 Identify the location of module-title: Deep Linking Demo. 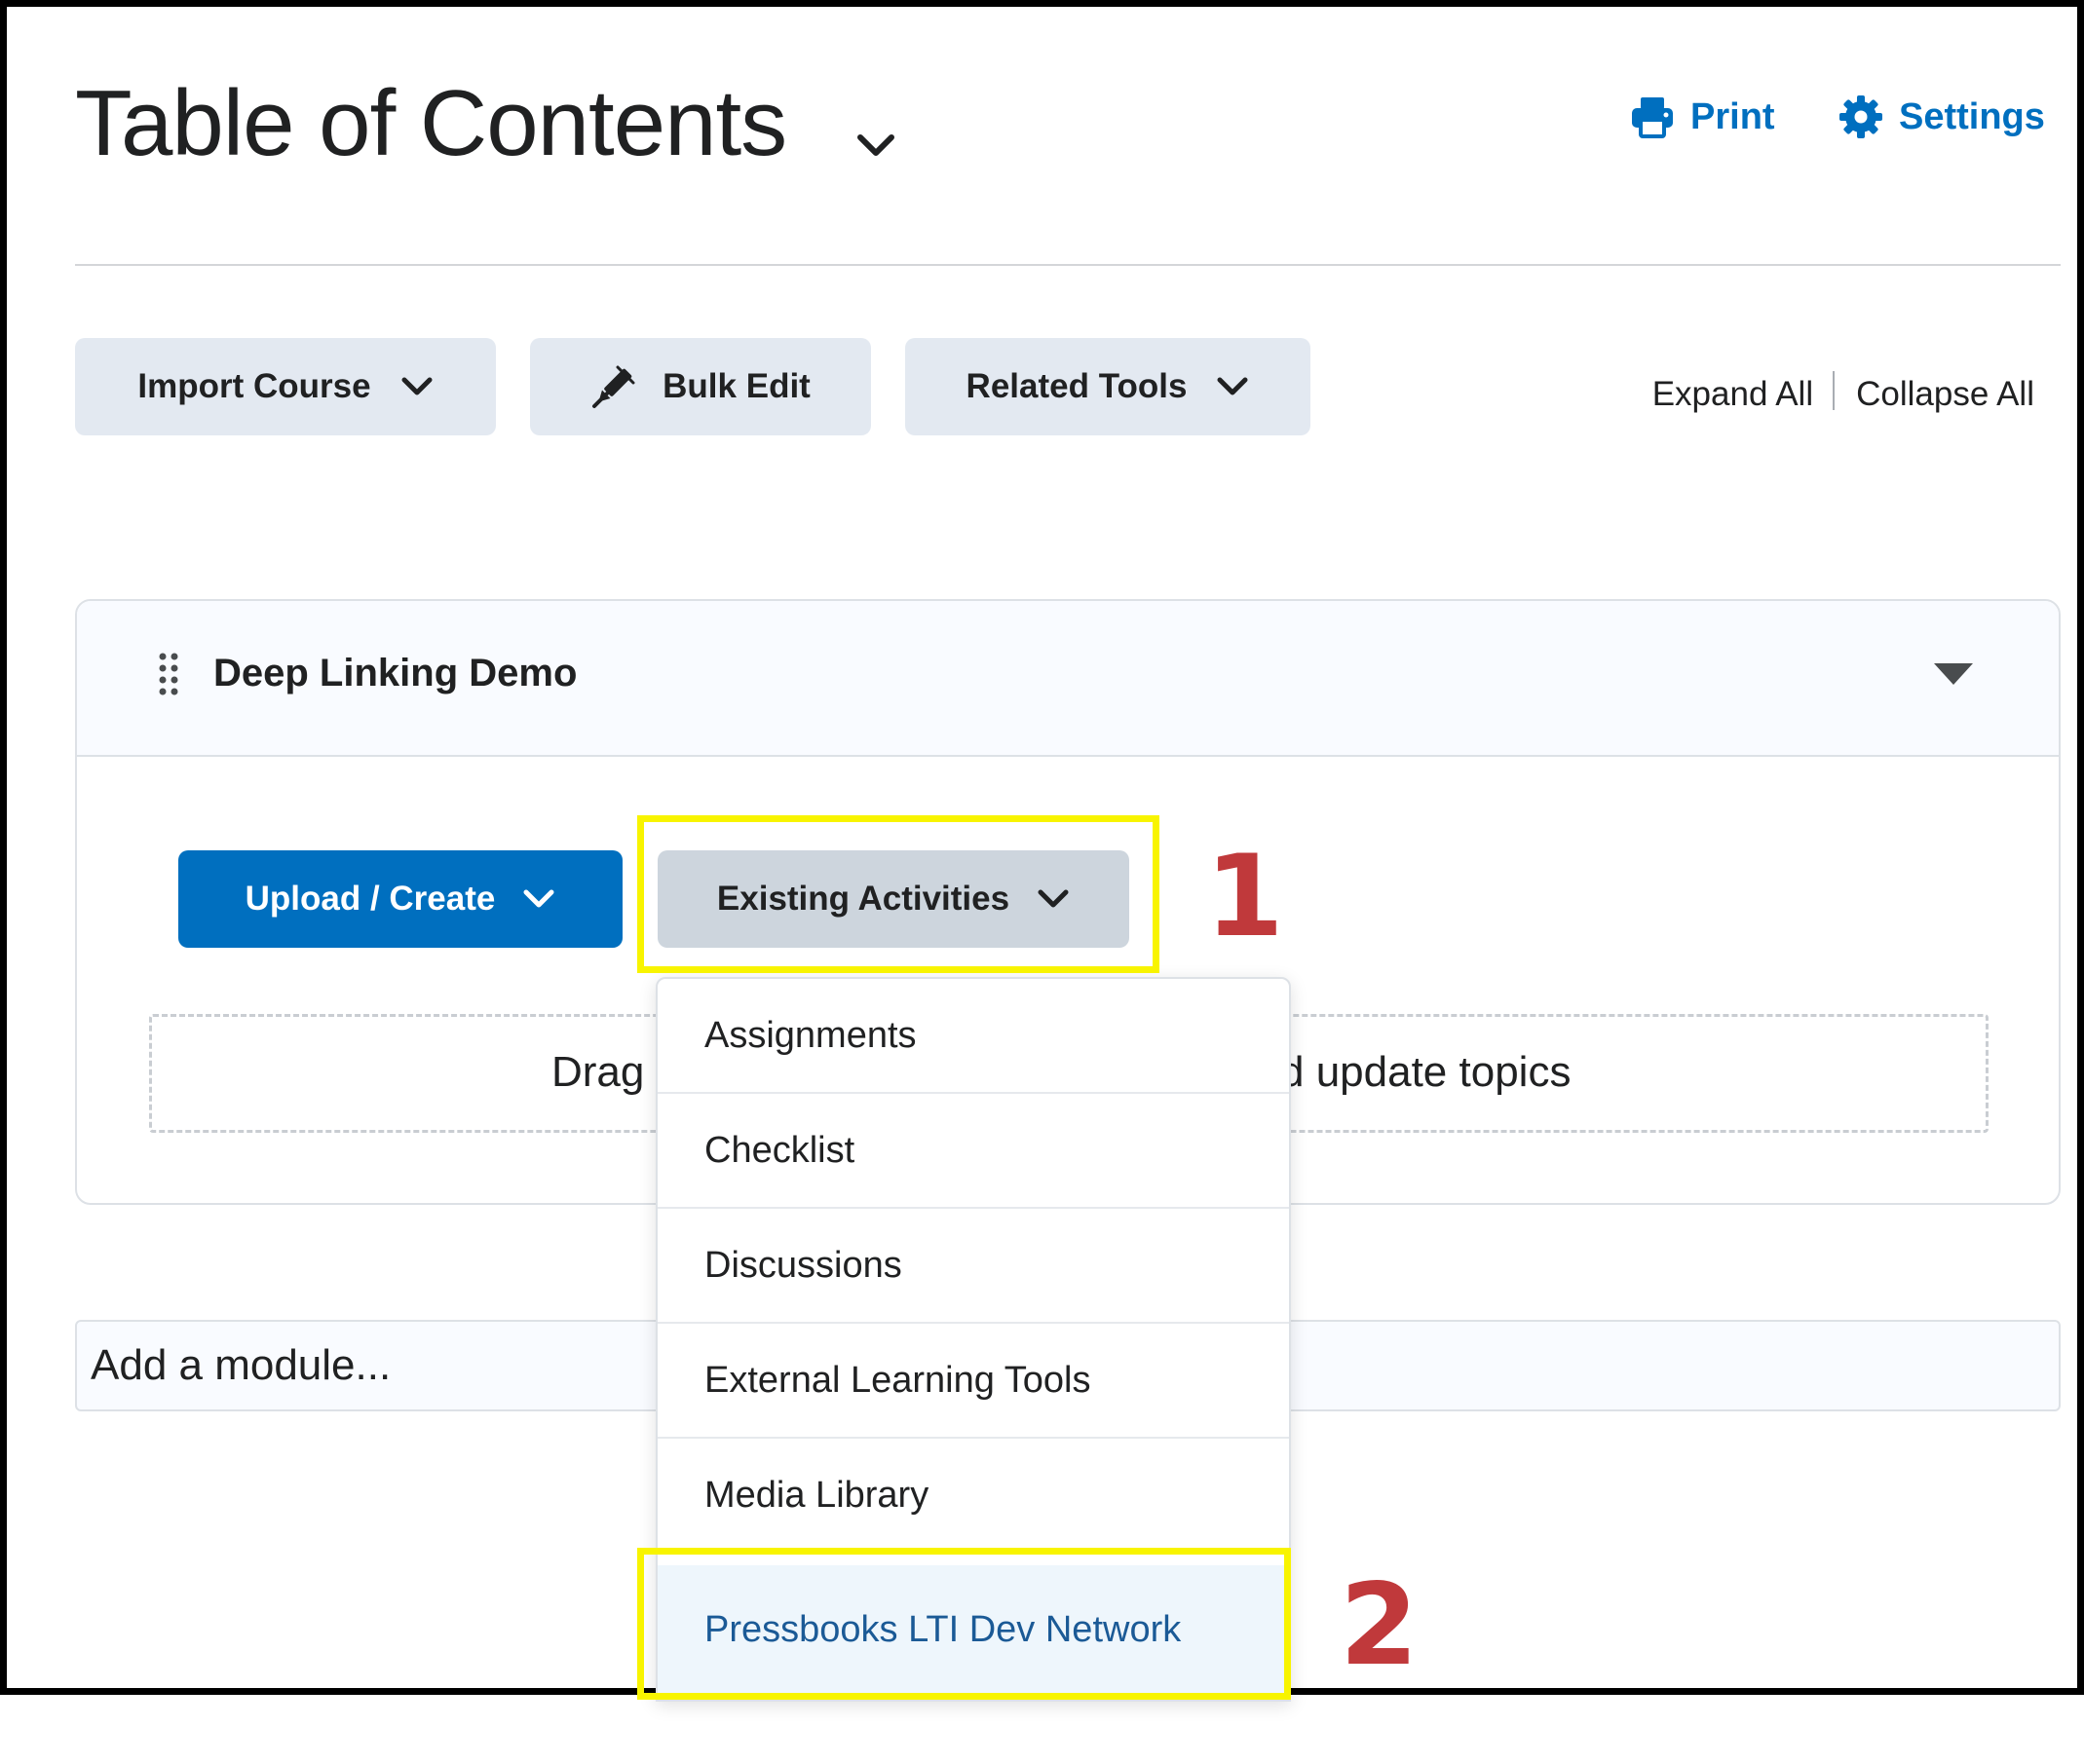
(395, 673).